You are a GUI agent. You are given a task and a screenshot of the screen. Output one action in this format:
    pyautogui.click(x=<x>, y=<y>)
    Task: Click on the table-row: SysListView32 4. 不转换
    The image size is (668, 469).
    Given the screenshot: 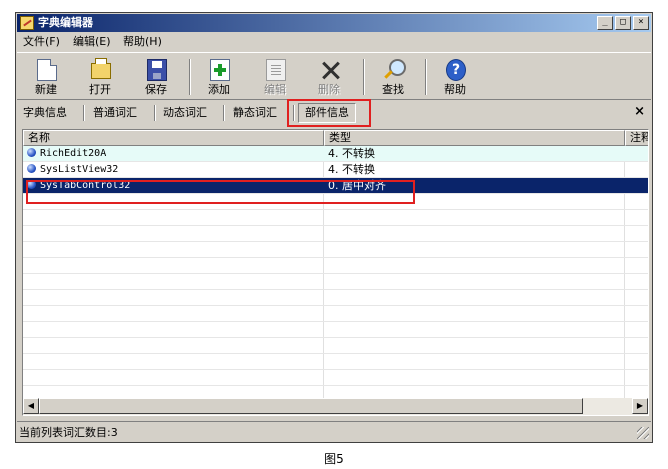 What is the action you would take?
    pyautogui.click(x=335, y=170)
    